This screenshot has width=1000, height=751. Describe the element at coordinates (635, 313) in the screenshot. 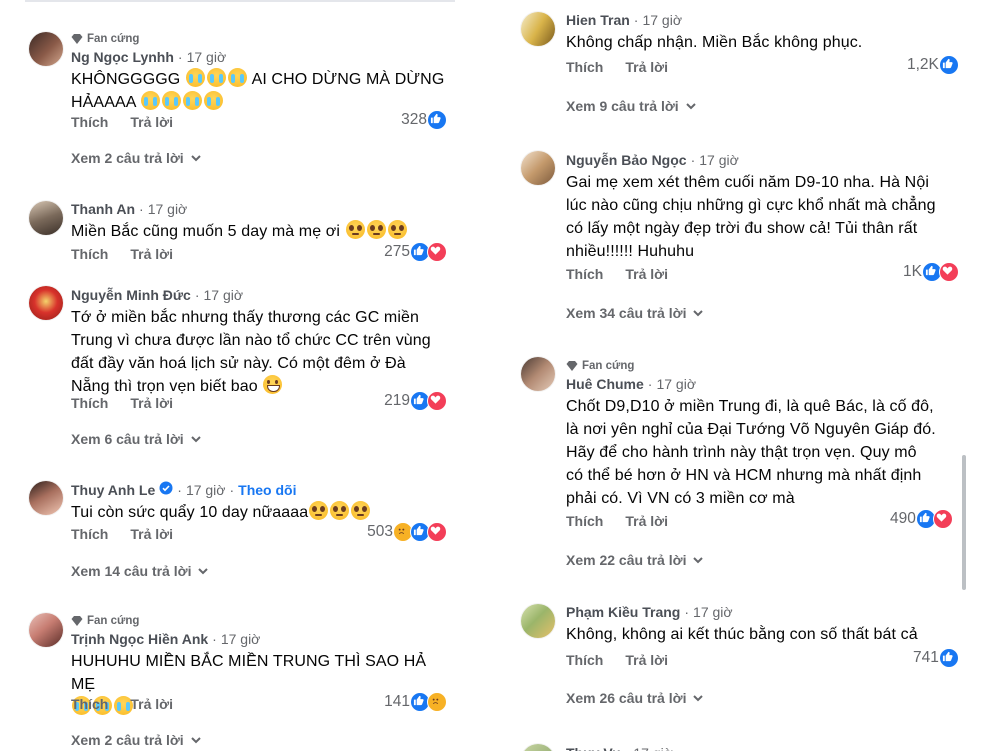

I see `view-replies-link: Xem 34 câu trả lời` at that location.